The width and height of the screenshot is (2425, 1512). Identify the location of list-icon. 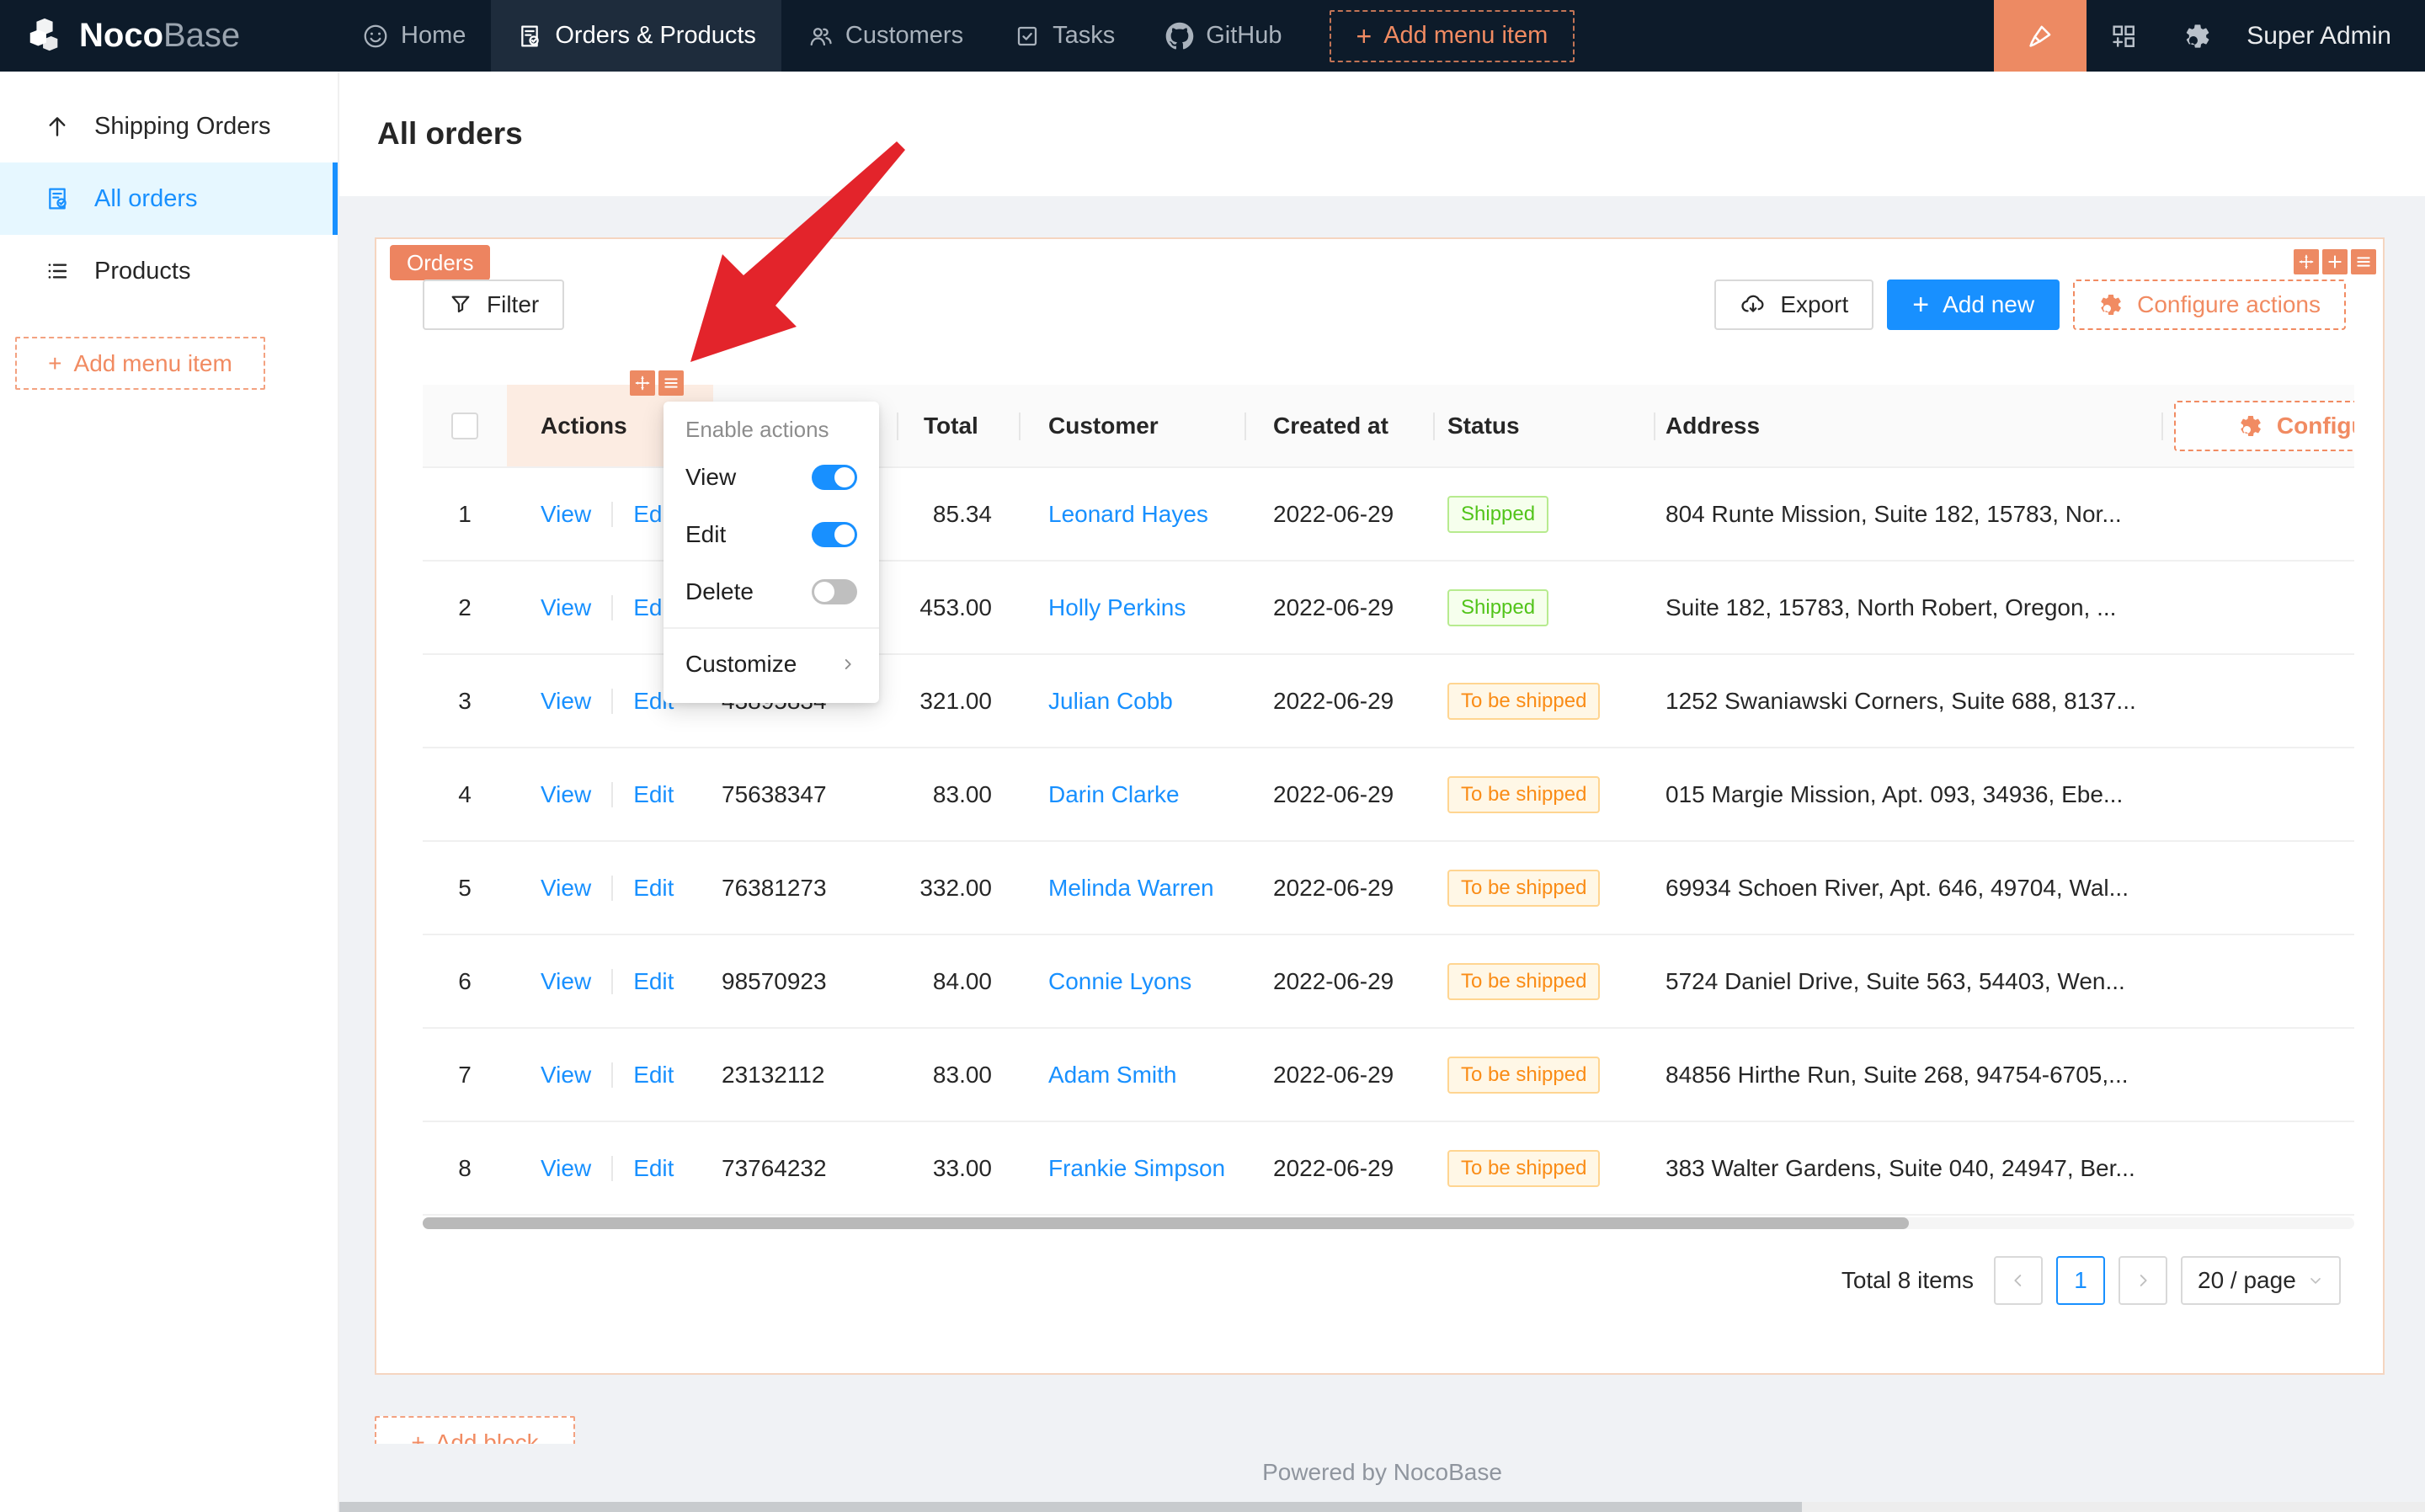
(57, 271).